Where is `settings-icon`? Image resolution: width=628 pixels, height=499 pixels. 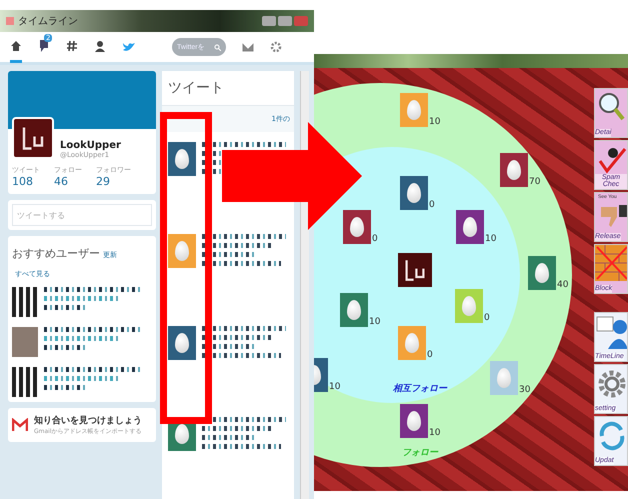
settings-icon is located at coordinates (276, 47).